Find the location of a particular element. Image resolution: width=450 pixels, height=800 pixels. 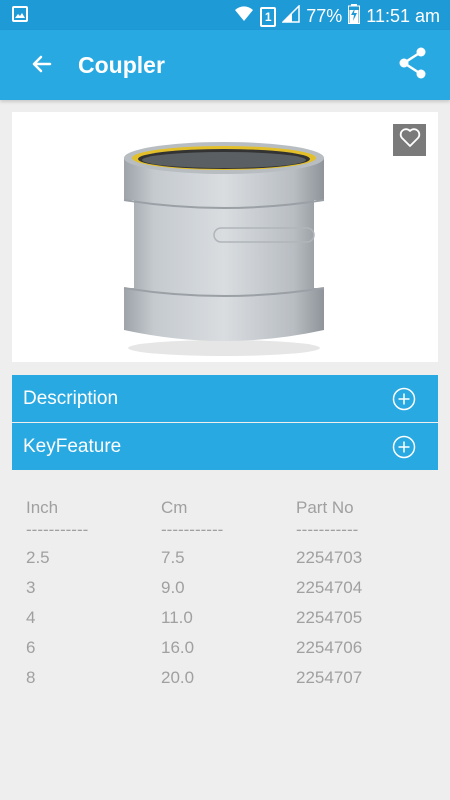

cell-inch: 6 is located at coordinates (31, 647).